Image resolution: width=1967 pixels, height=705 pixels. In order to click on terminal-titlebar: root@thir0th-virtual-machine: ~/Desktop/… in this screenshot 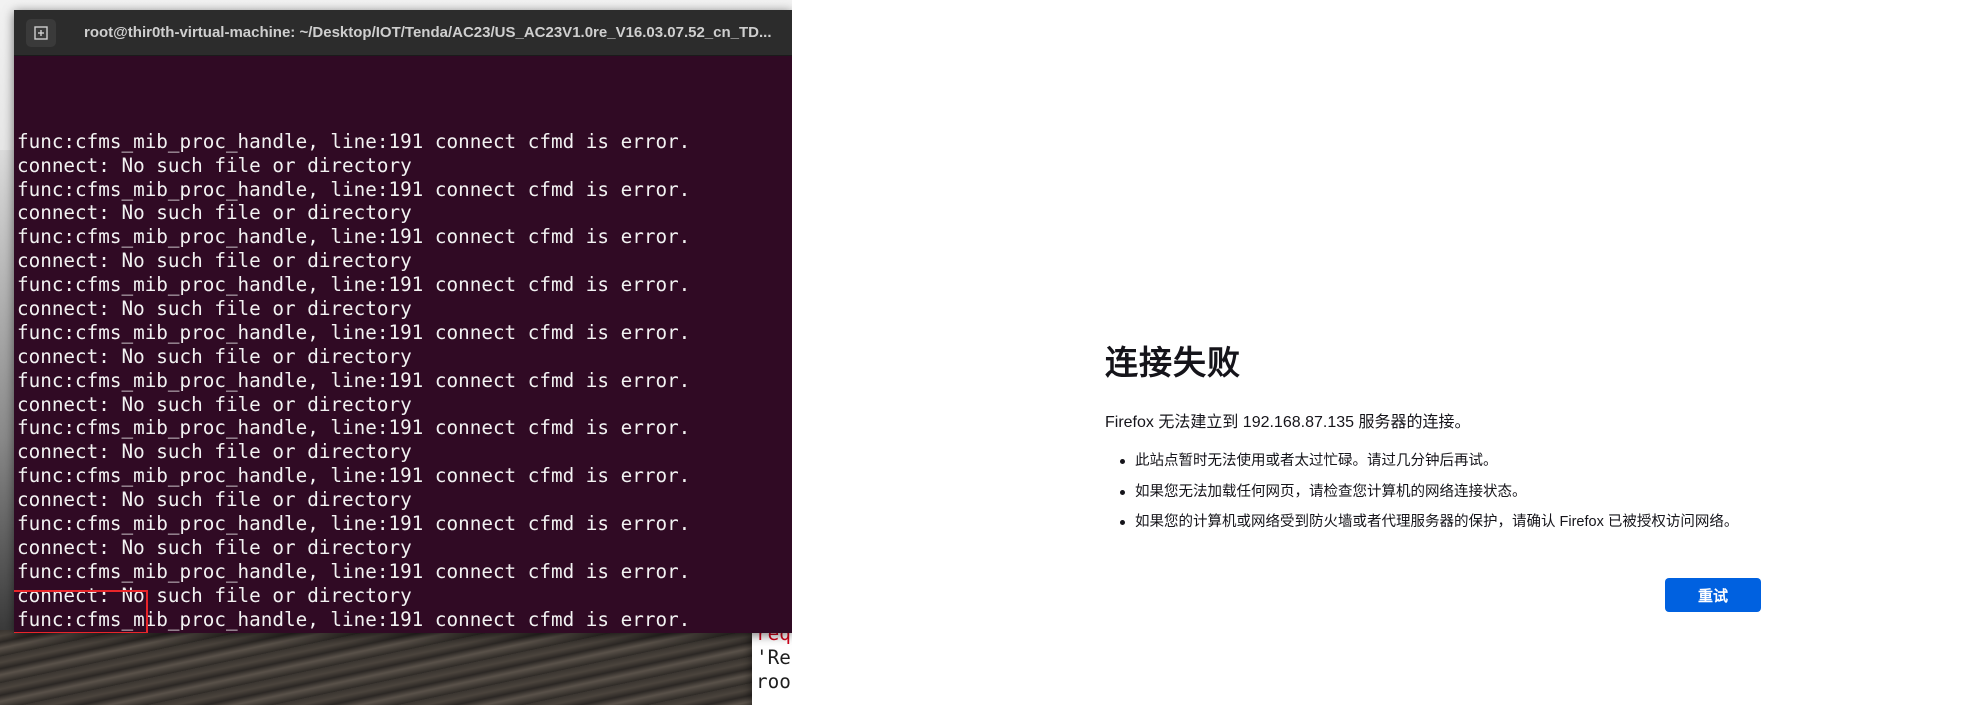, I will do `click(403, 33)`.